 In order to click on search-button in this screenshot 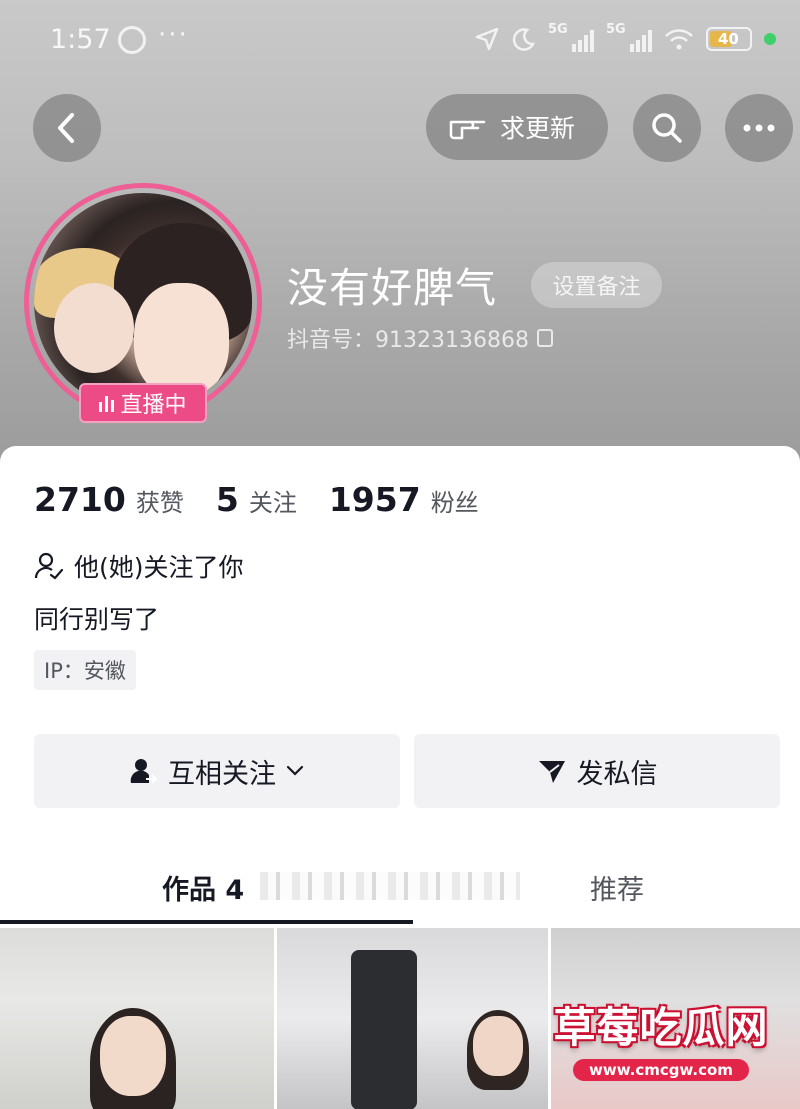, I will do `click(667, 128)`.